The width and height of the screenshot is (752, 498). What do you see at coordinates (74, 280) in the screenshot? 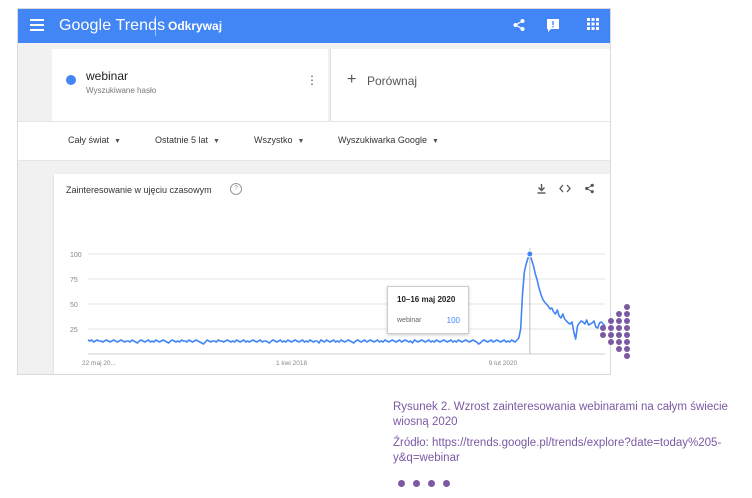
I see `y-tick-label: 75` at bounding box center [74, 280].